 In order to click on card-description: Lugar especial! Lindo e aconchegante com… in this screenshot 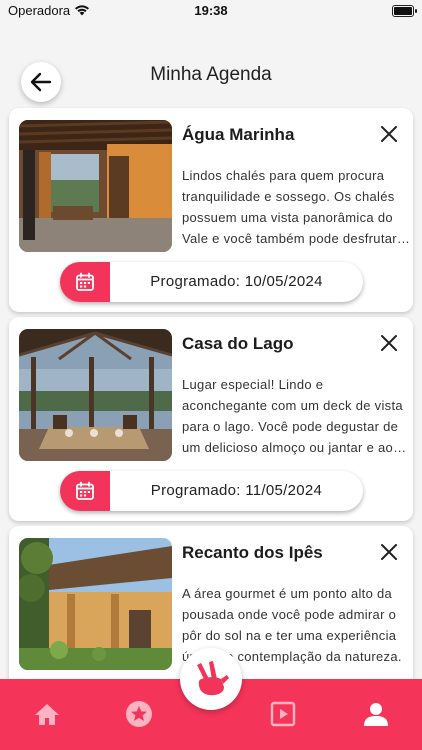, I will do `click(292, 416)`.